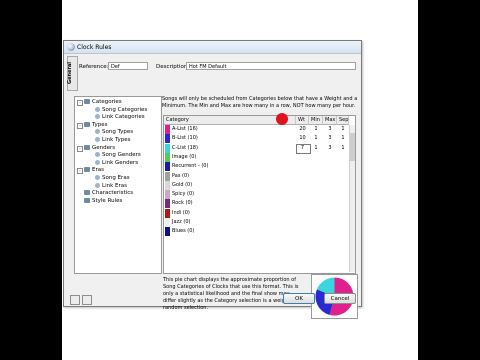  I want to click on red-cursor-highlight, so click(282, 119).